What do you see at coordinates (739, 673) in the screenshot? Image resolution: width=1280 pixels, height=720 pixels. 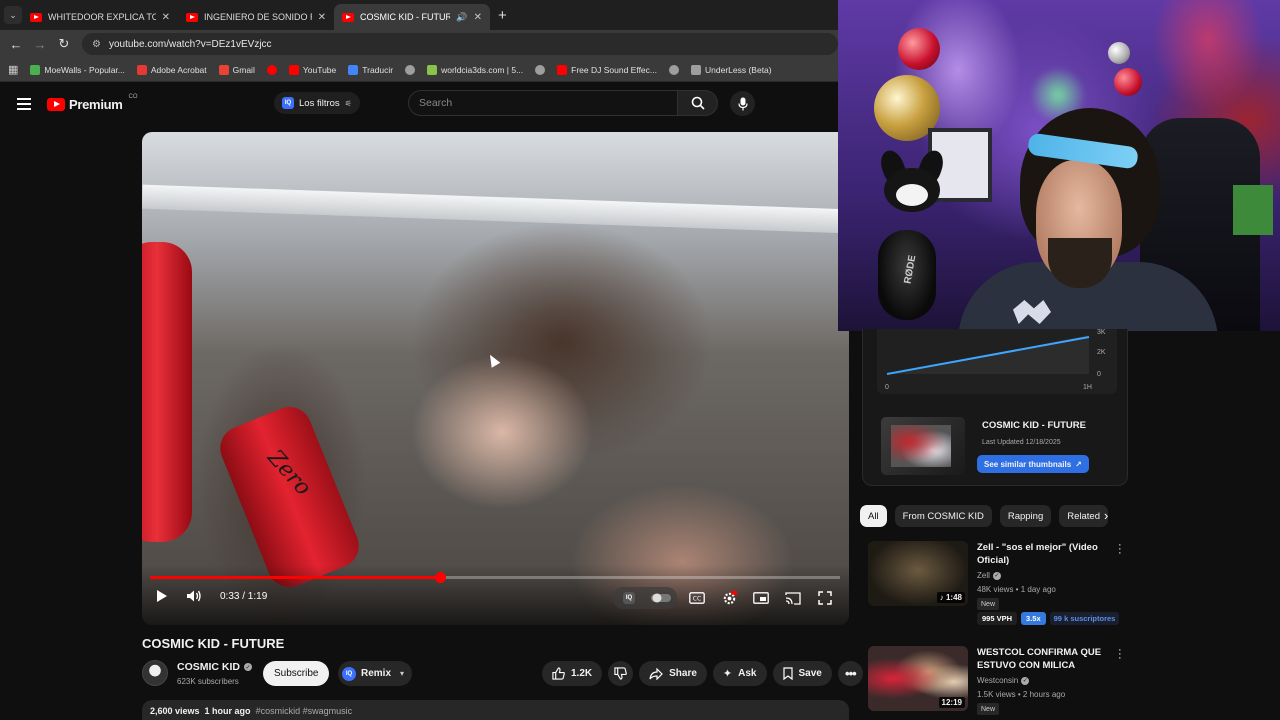 I see `ask-button: ✦ Ask` at bounding box center [739, 673].